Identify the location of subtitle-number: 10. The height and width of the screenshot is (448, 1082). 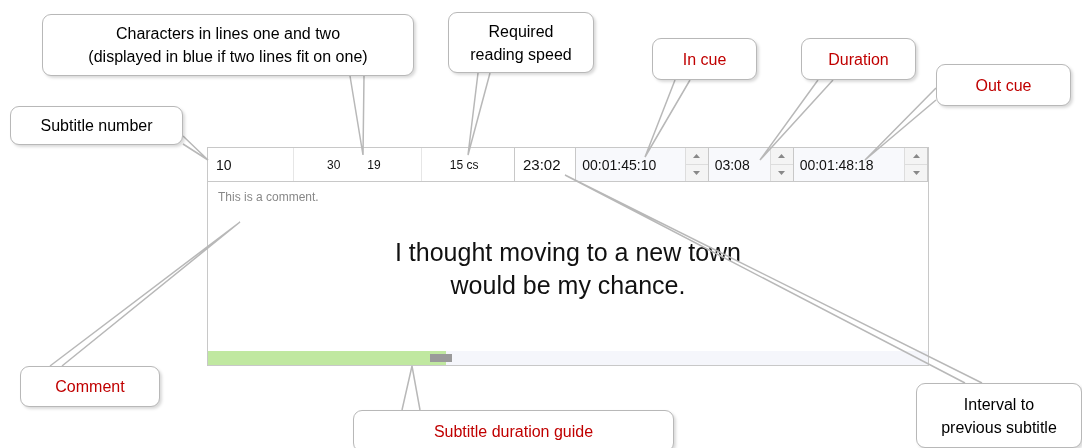
(224, 164).